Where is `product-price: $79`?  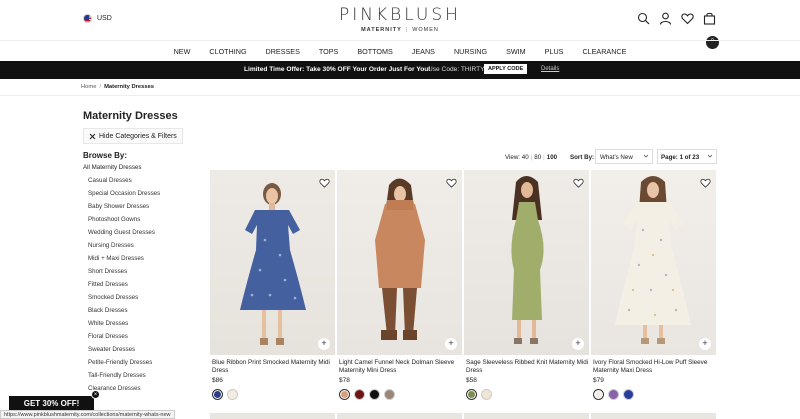 product-price: $79 is located at coordinates (598, 380).